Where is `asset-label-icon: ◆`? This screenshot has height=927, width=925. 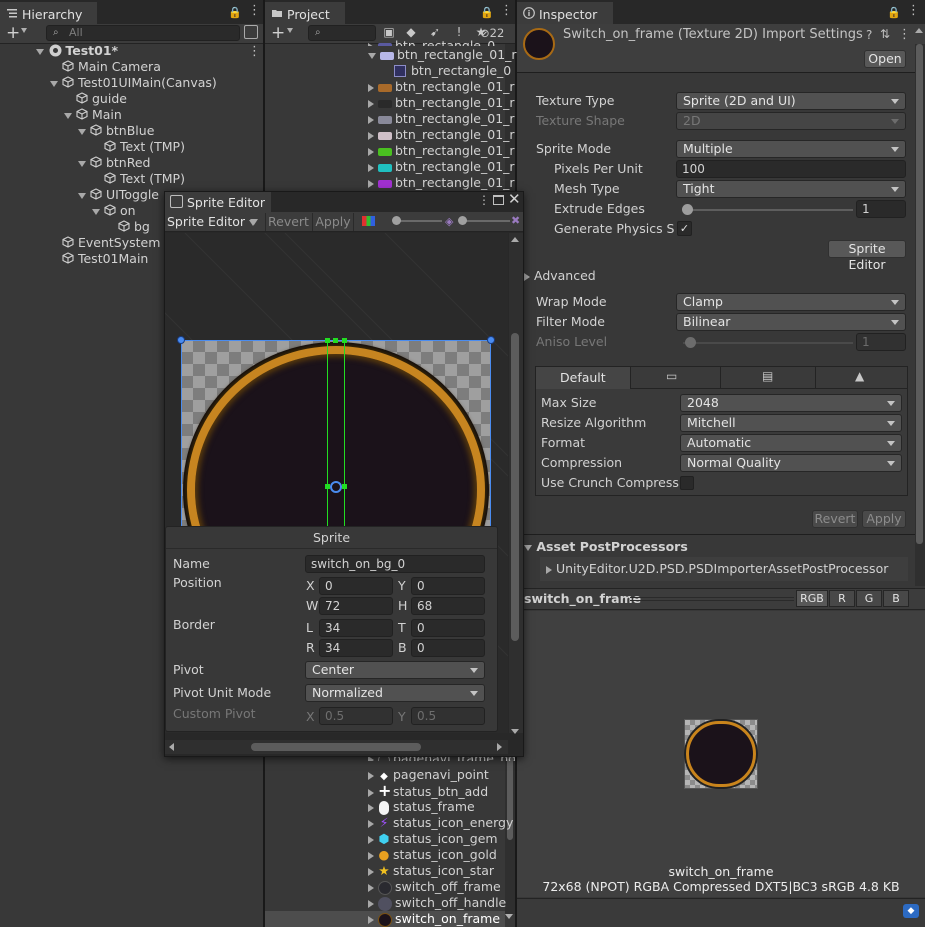 asset-label-icon: ◆ is located at coordinates (911, 911).